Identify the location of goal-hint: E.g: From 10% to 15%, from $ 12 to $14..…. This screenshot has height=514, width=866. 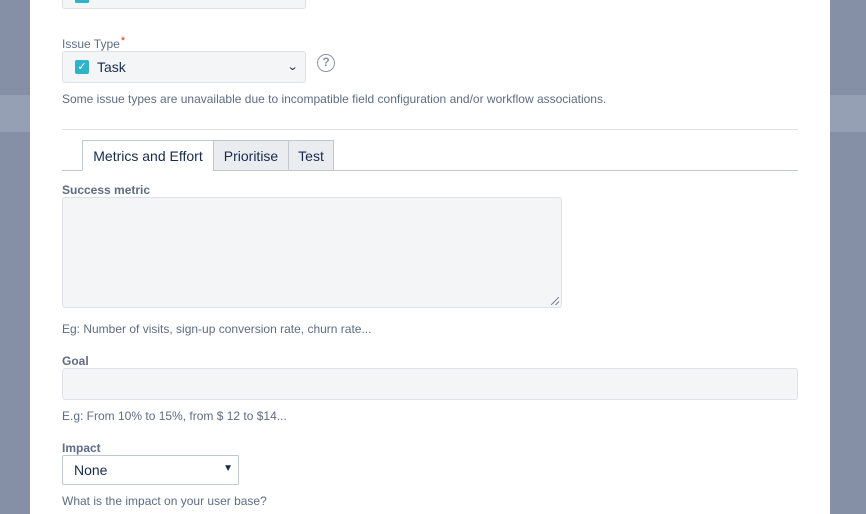
(174, 416).